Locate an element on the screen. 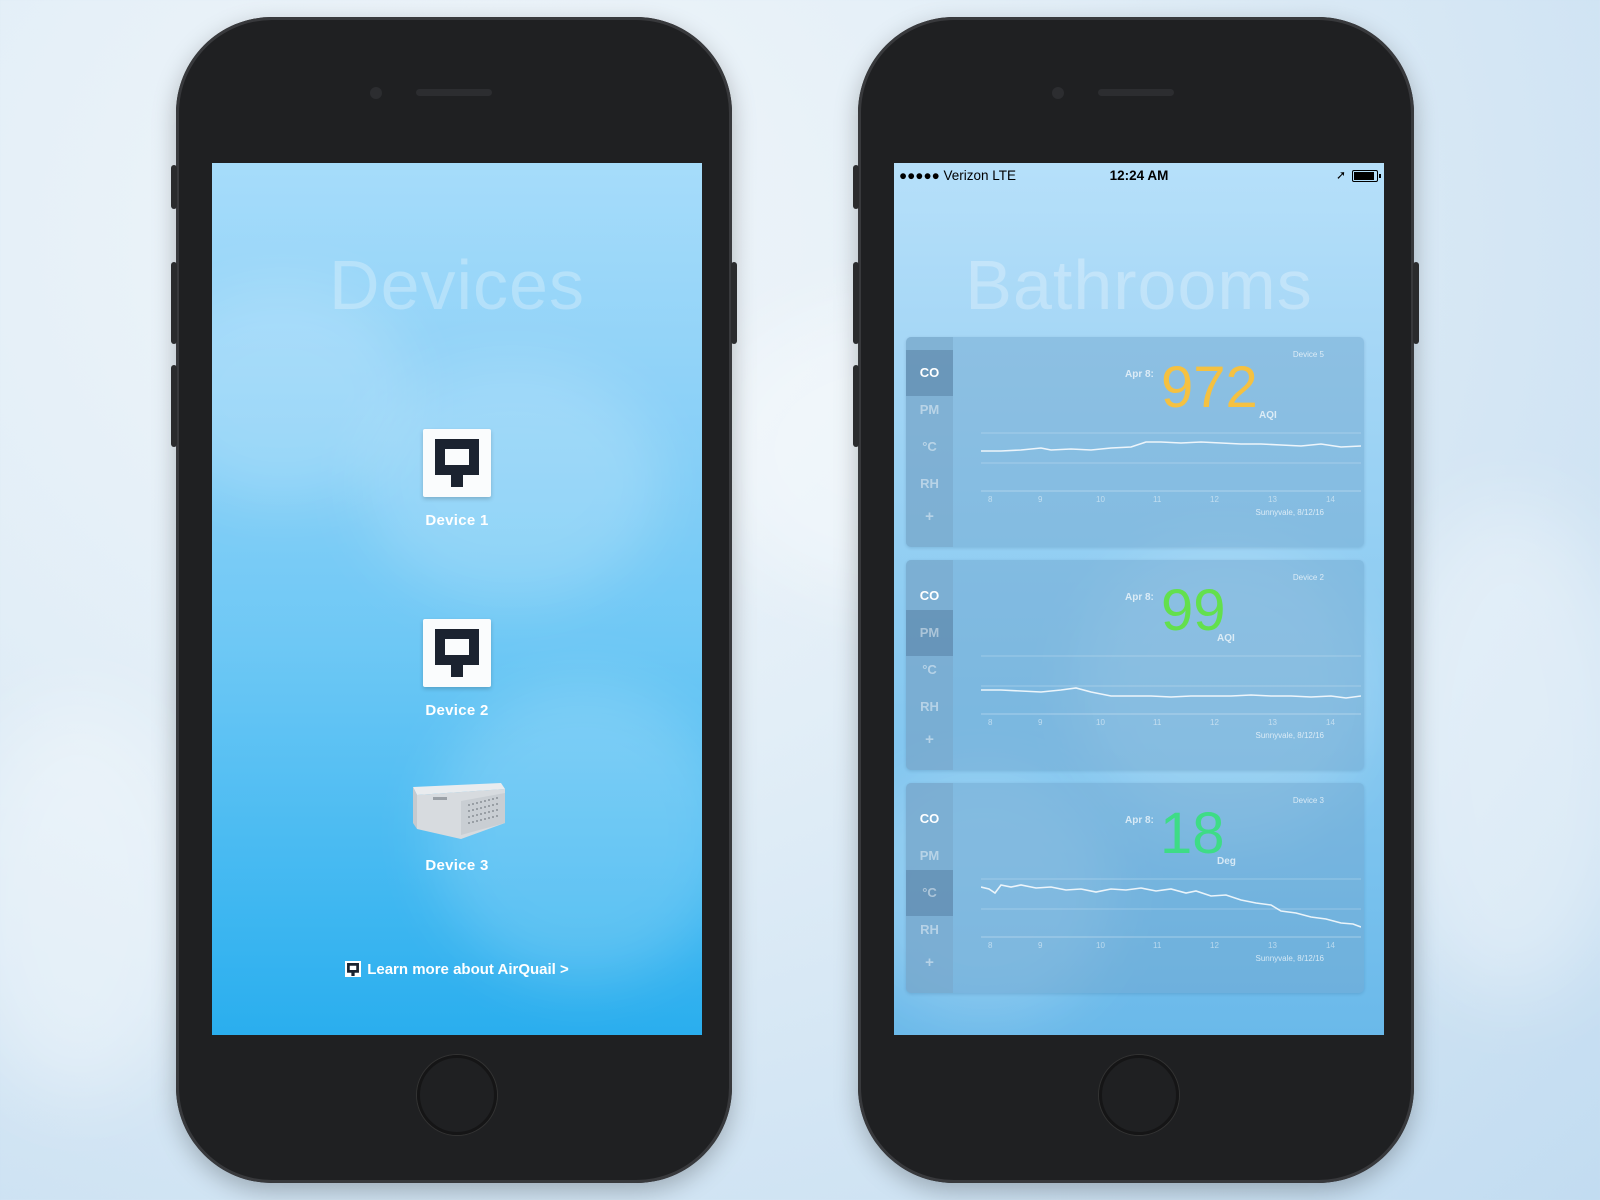 Image resolution: width=1600 pixels, height=1200 pixels. status-bar: ●●●●● Verizon LTE 12:24 AM ➚ is located at coordinates (1139, 175).